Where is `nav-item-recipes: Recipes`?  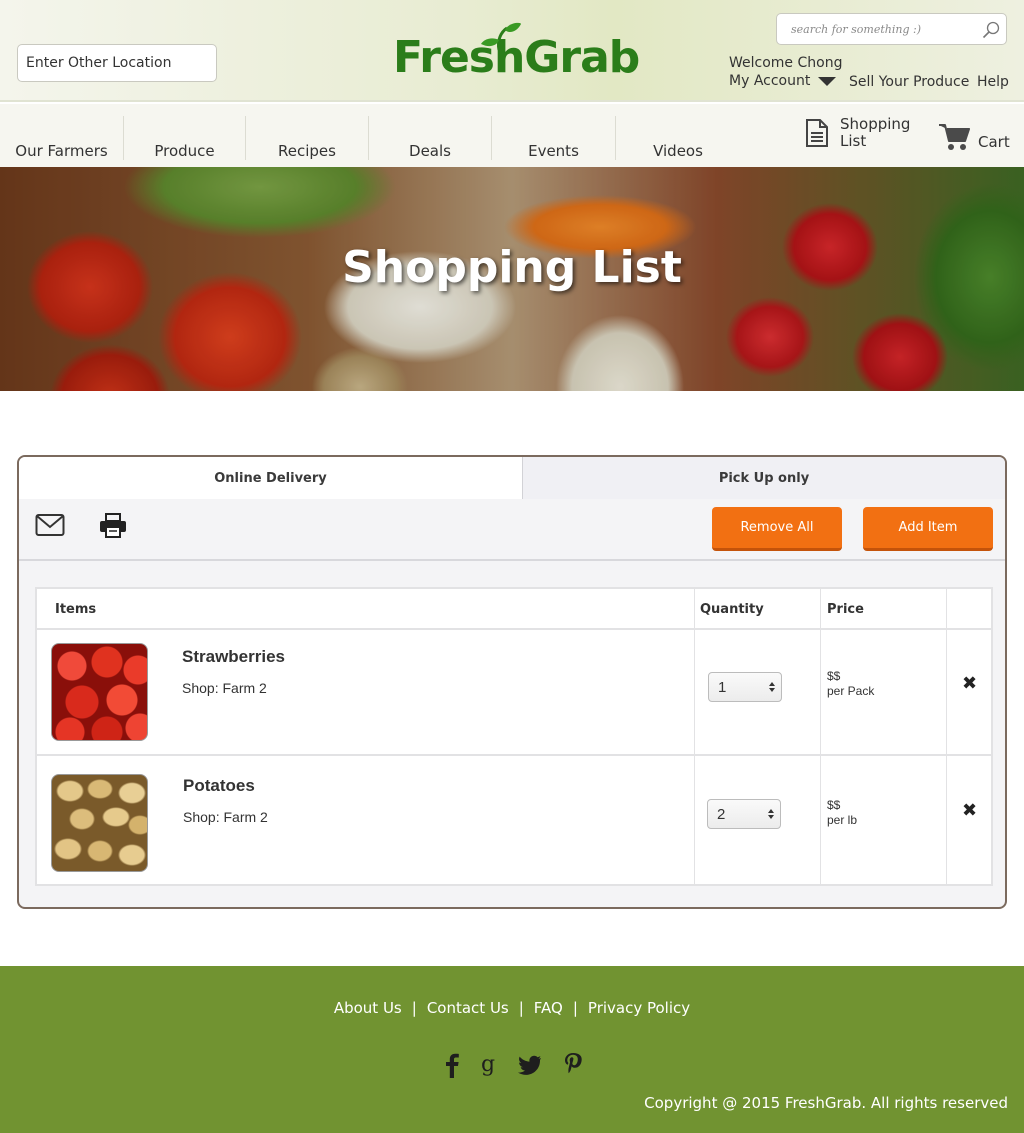
nav-item-recipes: Recipes is located at coordinates (307, 140).